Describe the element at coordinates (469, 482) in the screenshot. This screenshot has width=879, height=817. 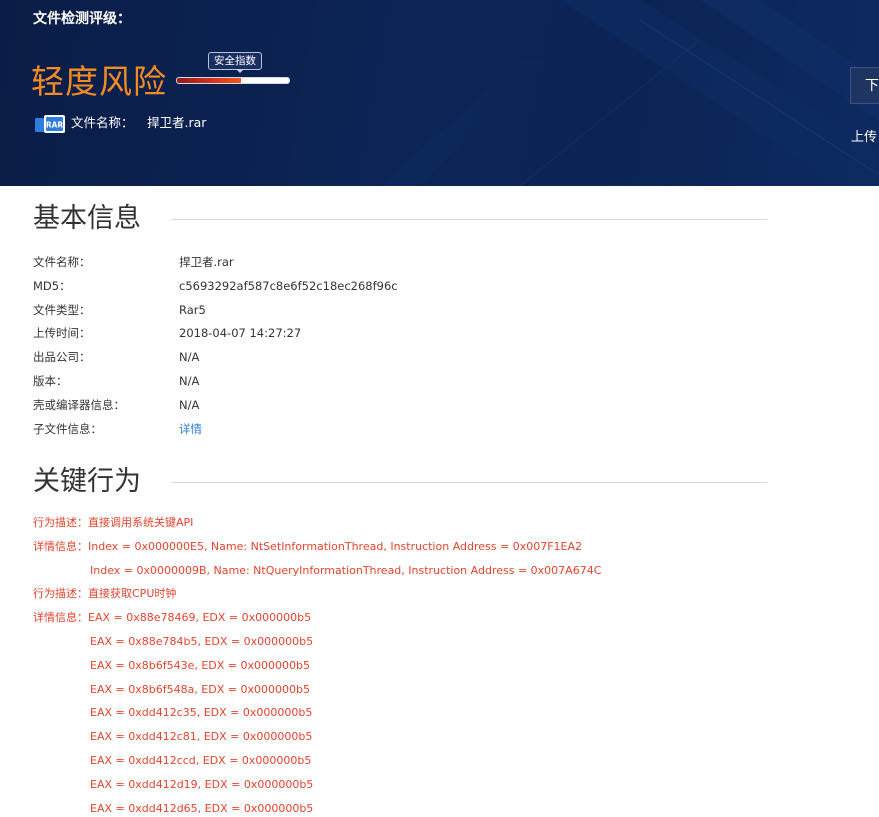
I see `key-behavior-divider` at that location.